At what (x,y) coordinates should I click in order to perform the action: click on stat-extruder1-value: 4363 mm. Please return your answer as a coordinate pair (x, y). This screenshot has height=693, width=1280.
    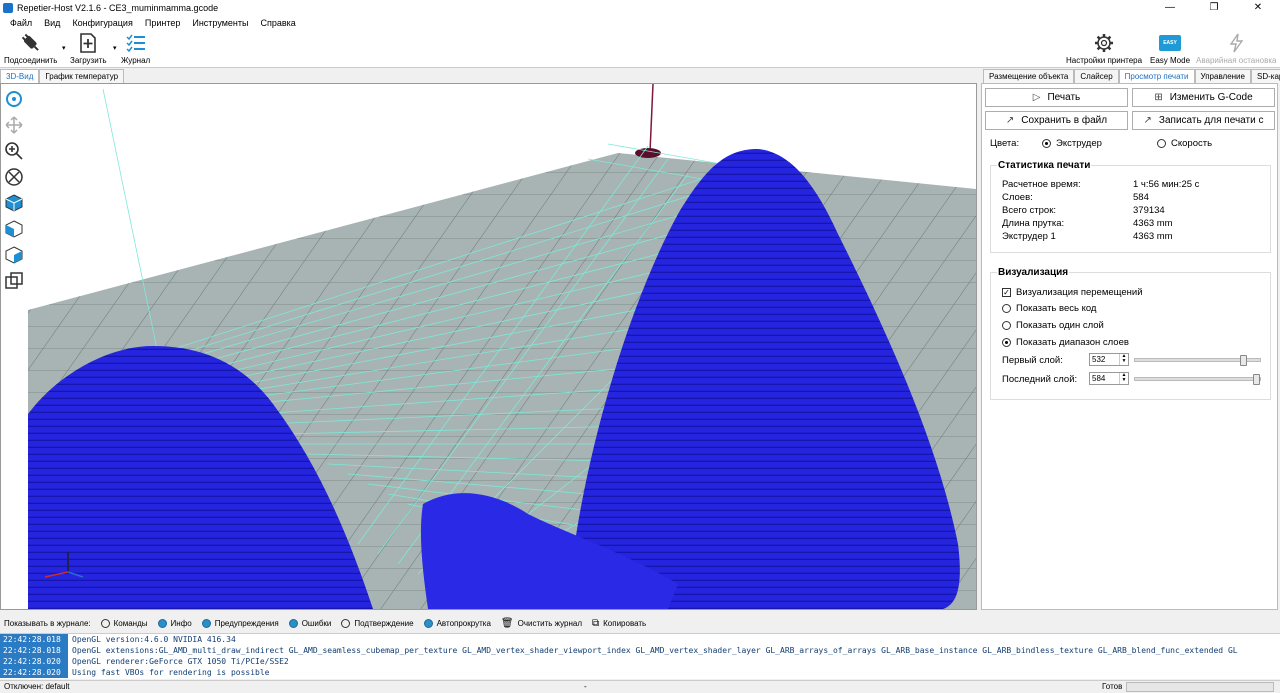
    Looking at the image, I should click on (1153, 236).